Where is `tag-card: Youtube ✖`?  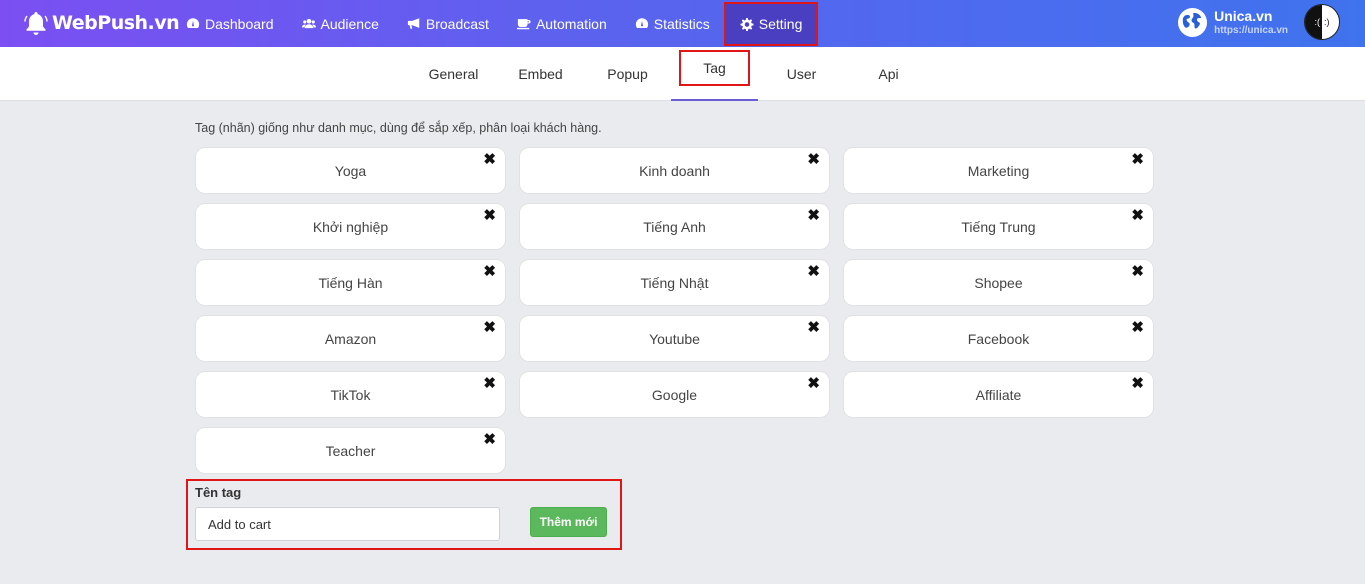
tag-card: Youtube ✖ is located at coordinates (674, 338).